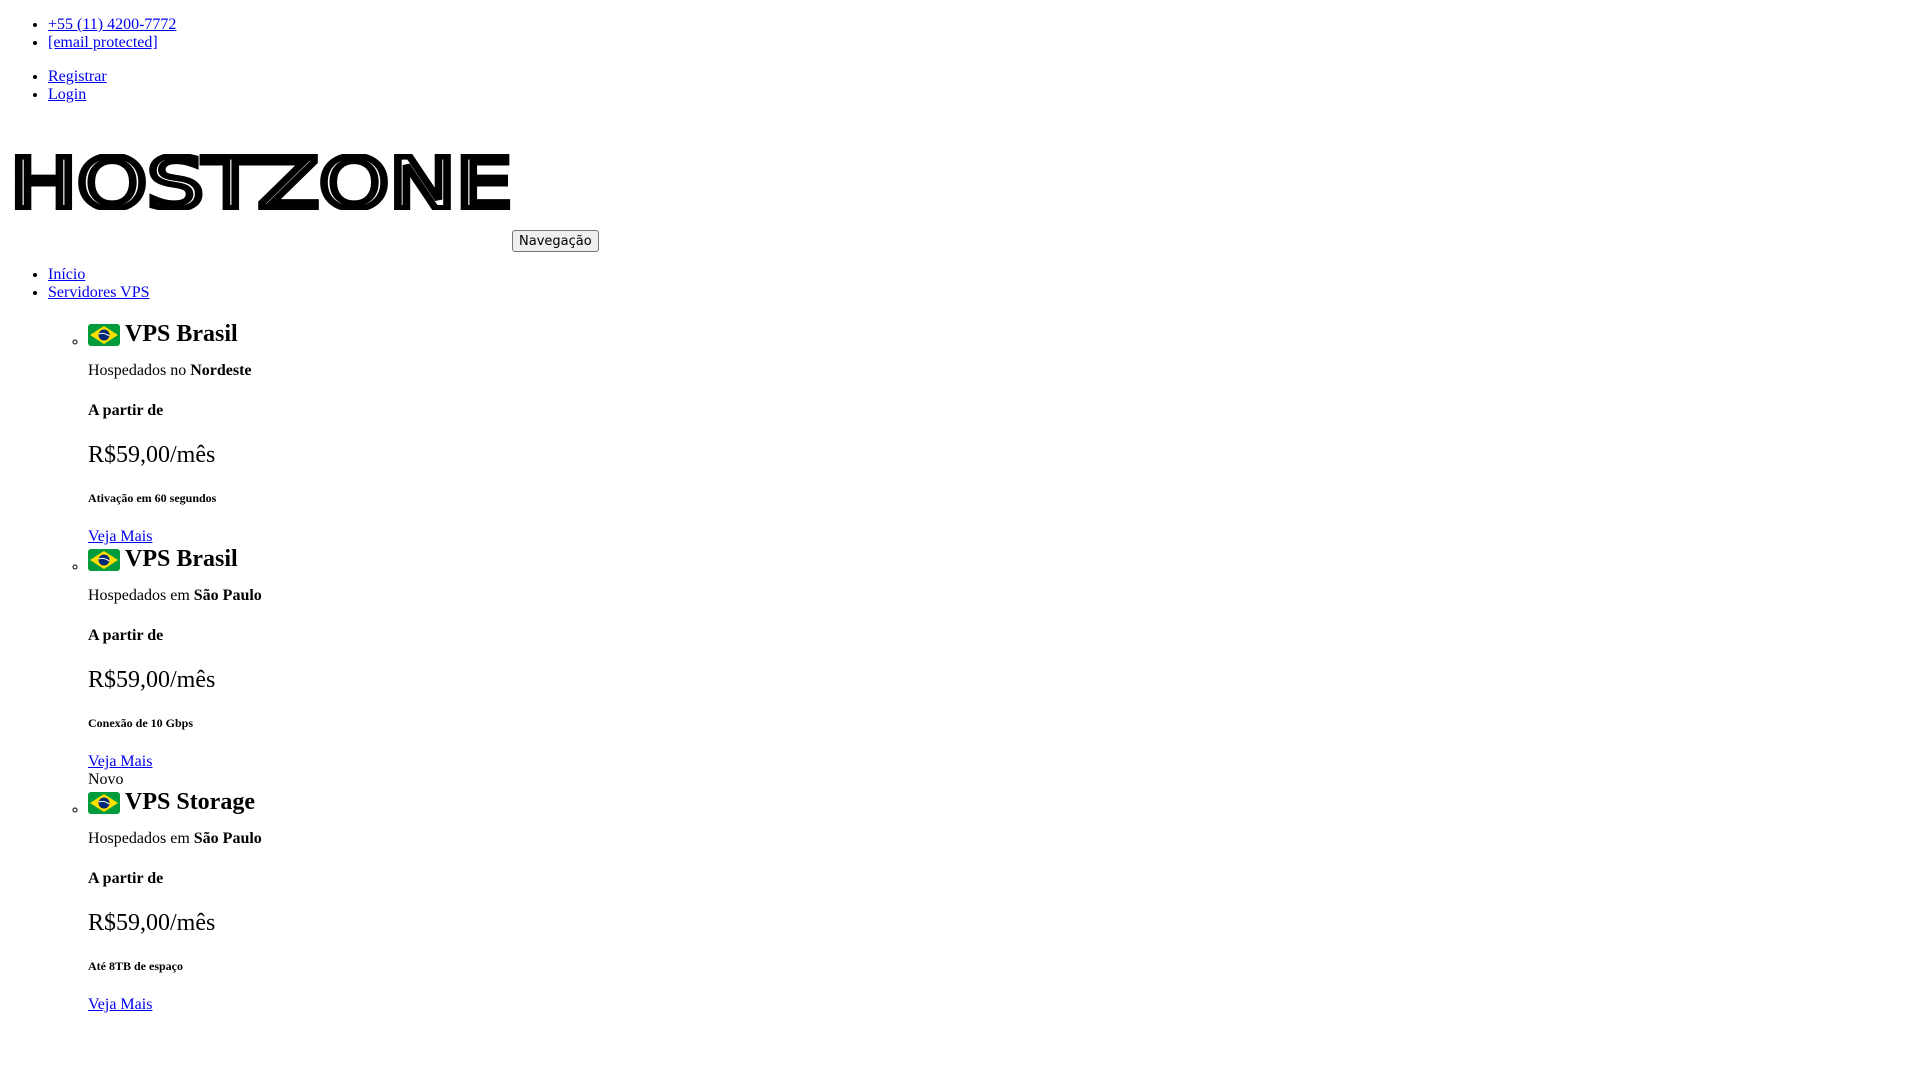  I want to click on menu-item-home: Início, so click(948, 275).